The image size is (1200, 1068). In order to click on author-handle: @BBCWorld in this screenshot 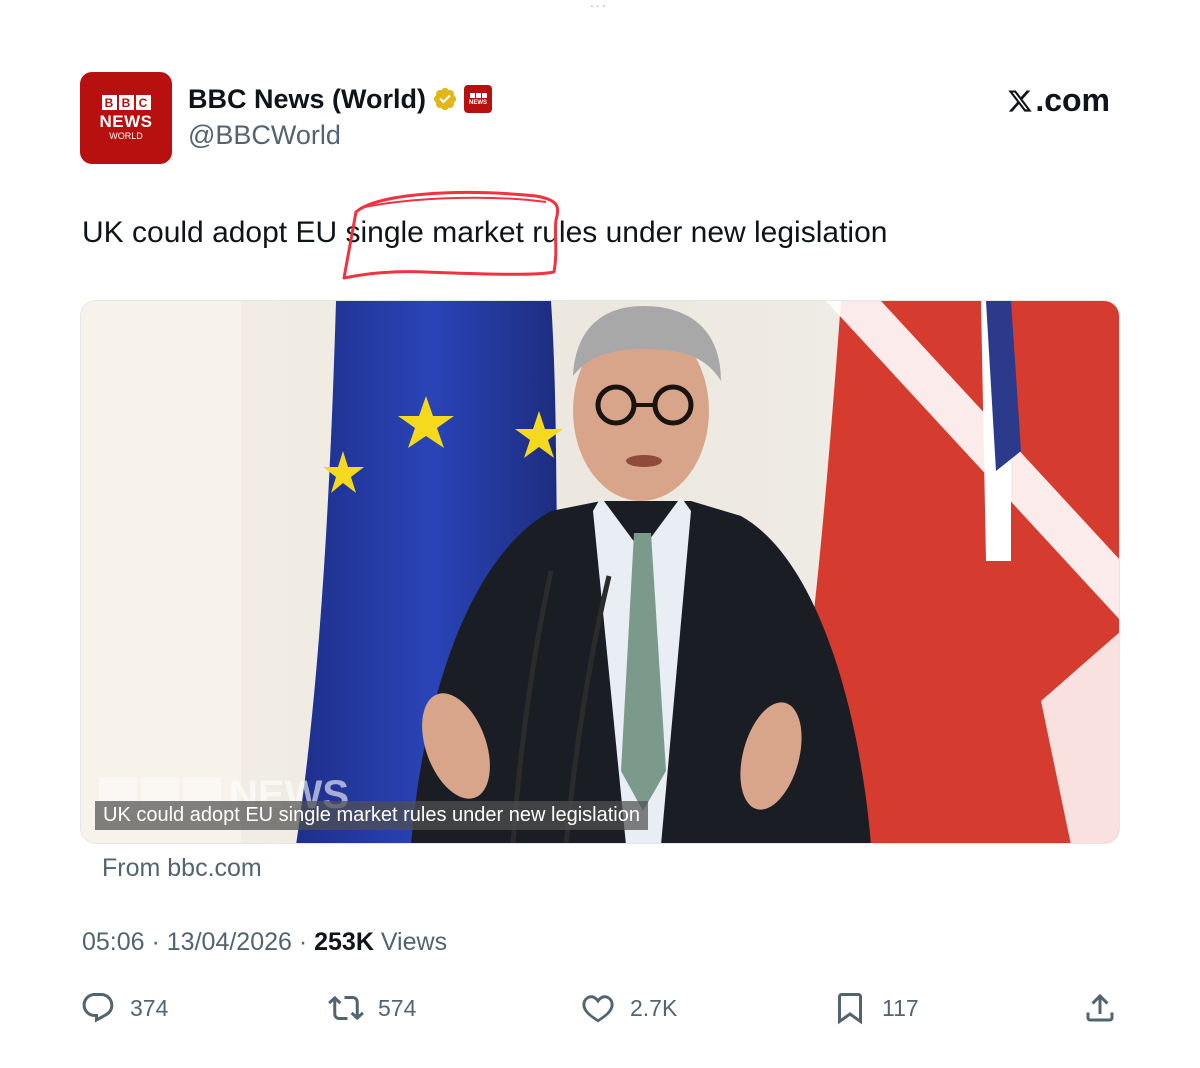, I will do `click(340, 135)`.